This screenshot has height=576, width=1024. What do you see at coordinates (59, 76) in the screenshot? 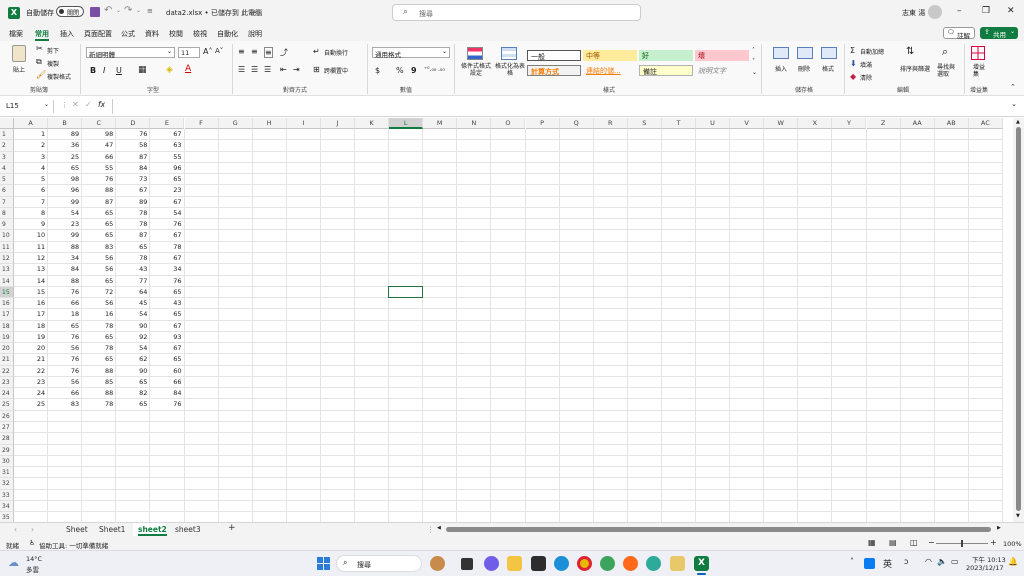
I see `format-painter-button: 複製格式` at bounding box center [59, 76].